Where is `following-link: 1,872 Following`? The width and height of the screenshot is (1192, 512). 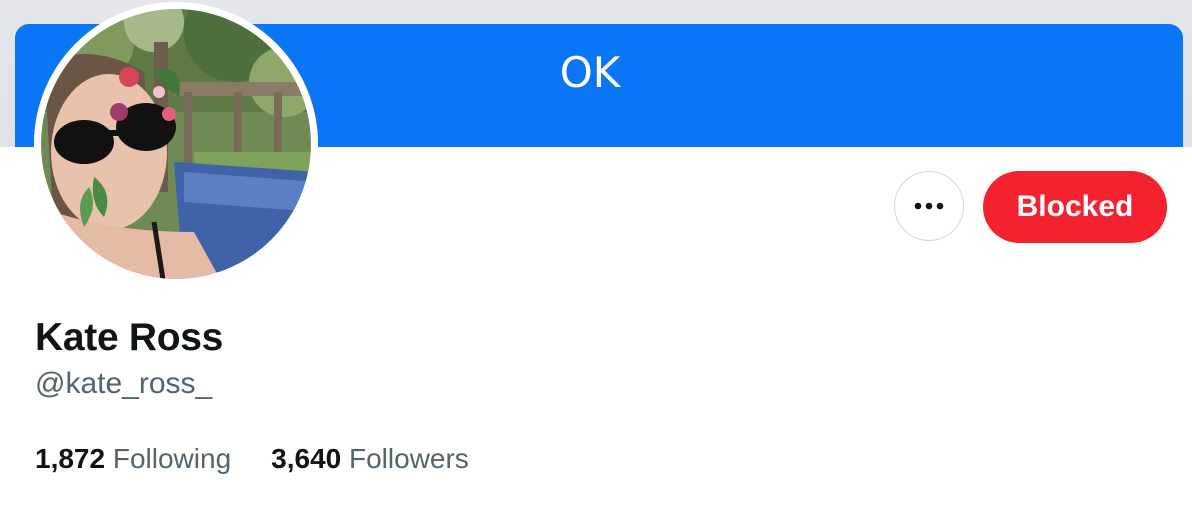
following-link: 1,872 Following is located at coordinates (133, 459).